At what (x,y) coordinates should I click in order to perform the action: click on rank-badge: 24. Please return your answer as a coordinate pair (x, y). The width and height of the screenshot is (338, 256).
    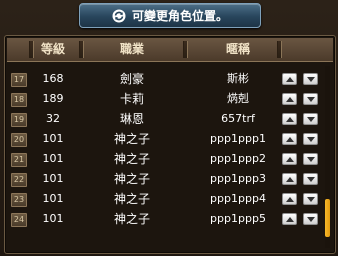
    Looking at the image, I should click on (19, 220).